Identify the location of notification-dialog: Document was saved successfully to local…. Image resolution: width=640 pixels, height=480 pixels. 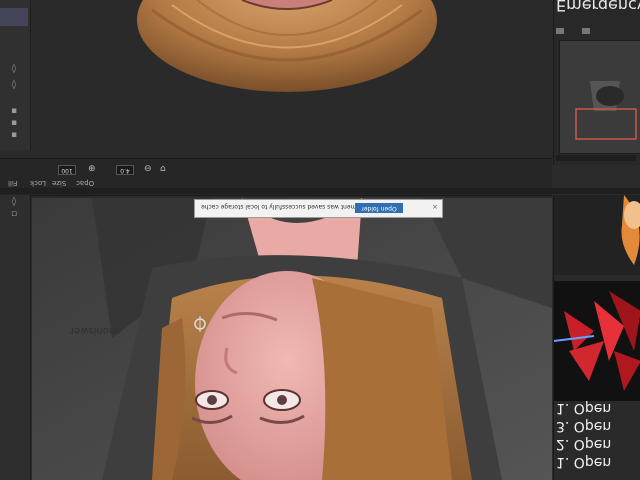
(318, 208).